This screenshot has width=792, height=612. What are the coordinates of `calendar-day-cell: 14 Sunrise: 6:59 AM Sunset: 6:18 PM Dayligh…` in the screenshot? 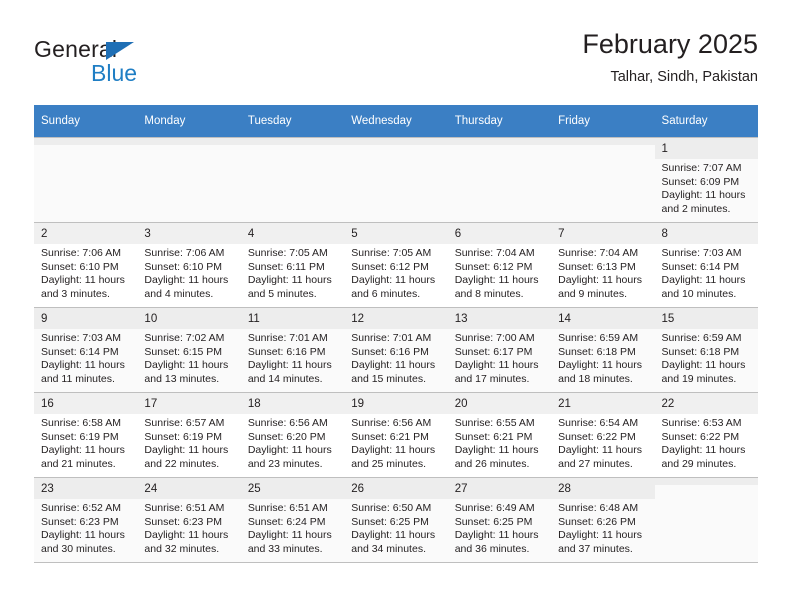 It's located at (603, 350).